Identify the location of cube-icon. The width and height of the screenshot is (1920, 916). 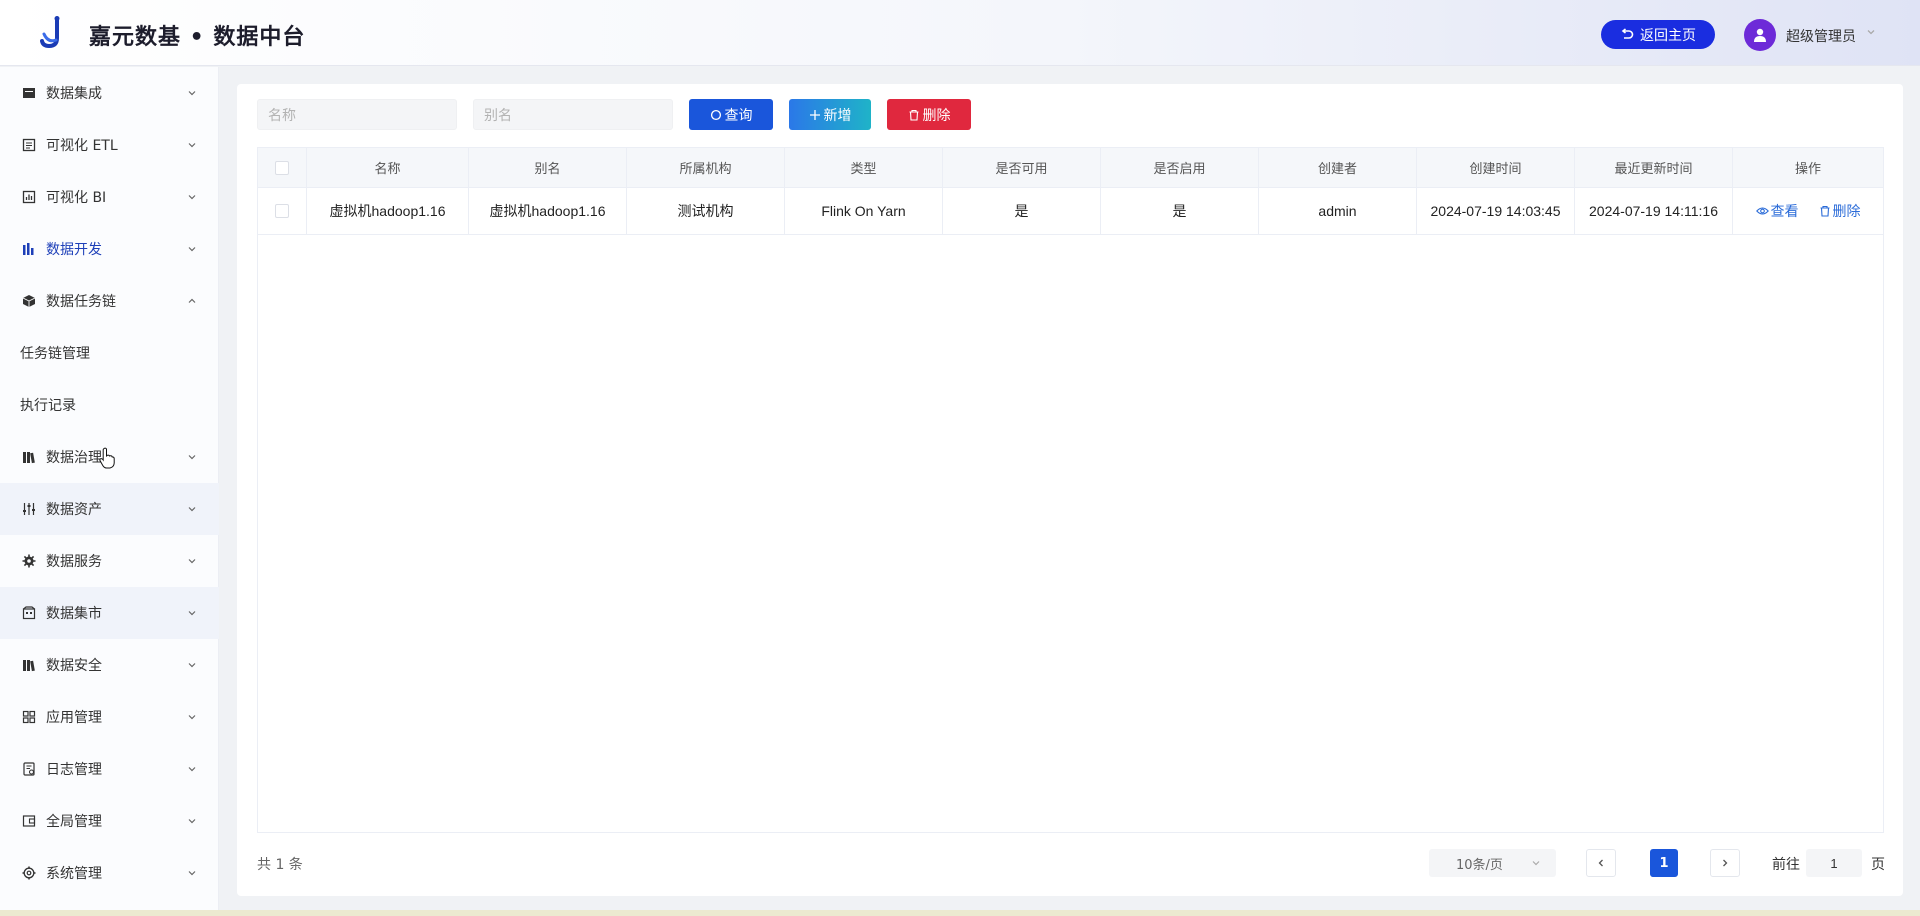
(29, 301).